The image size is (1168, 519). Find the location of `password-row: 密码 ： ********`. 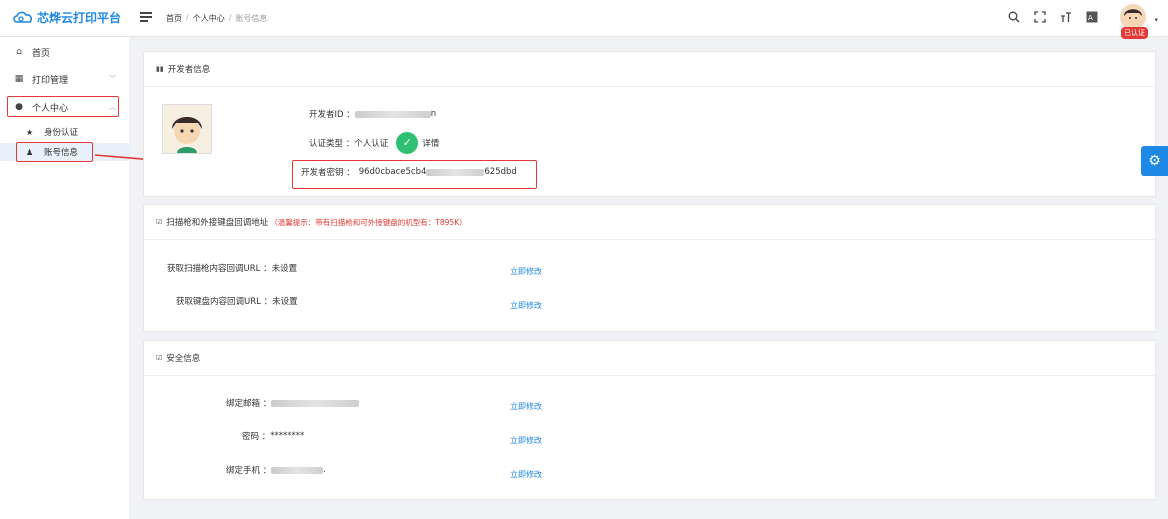

password-row: 密码 ： ******** is located at coordinates (273, 436).